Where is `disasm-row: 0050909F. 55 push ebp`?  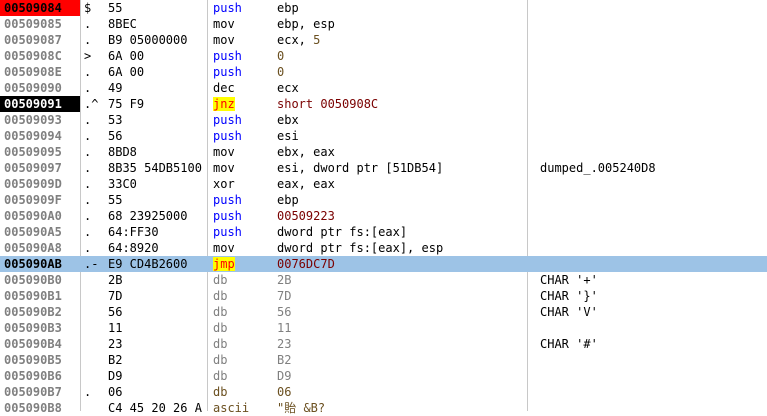
disasm-row: 0050909F. 55 push ebp is located at coordinates (383, 200).